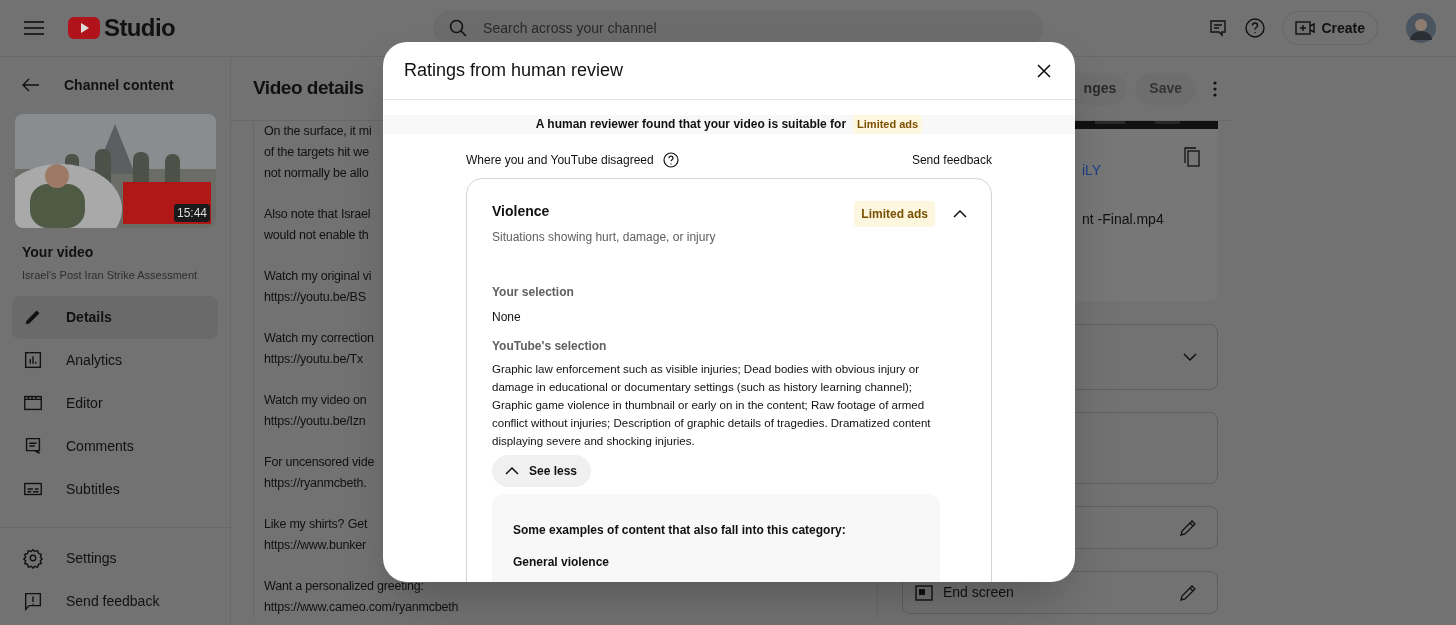 The height and width of the screenshot is (625, 1456). Describe the element at coordinates (115, 317) in the screenshot. I see `nav-item: Details` at that location.